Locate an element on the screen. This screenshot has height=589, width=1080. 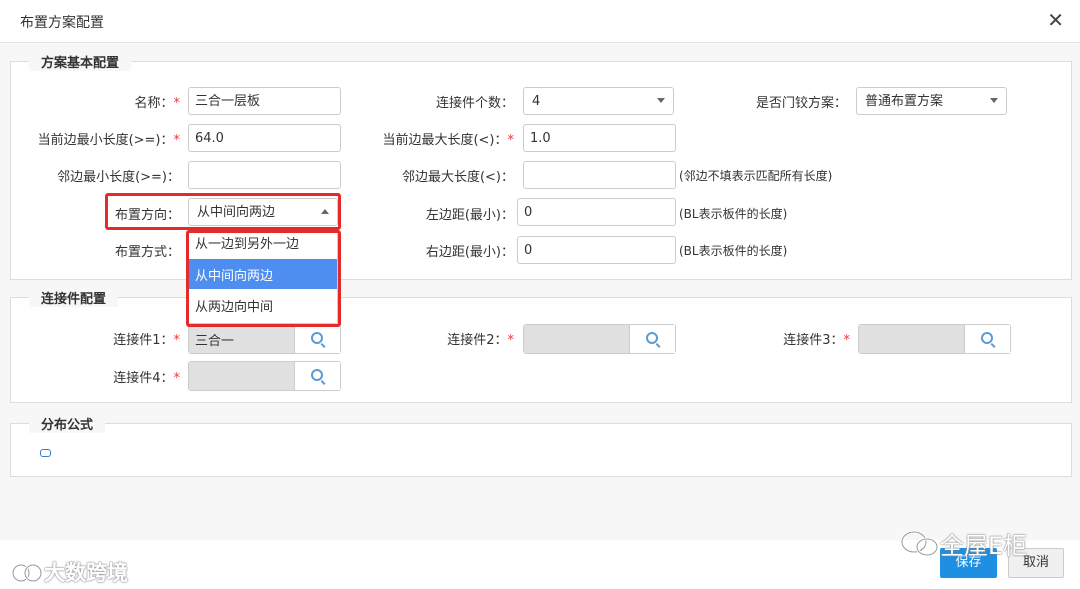
connector-4-search-button is located at coordinates (317, 376).